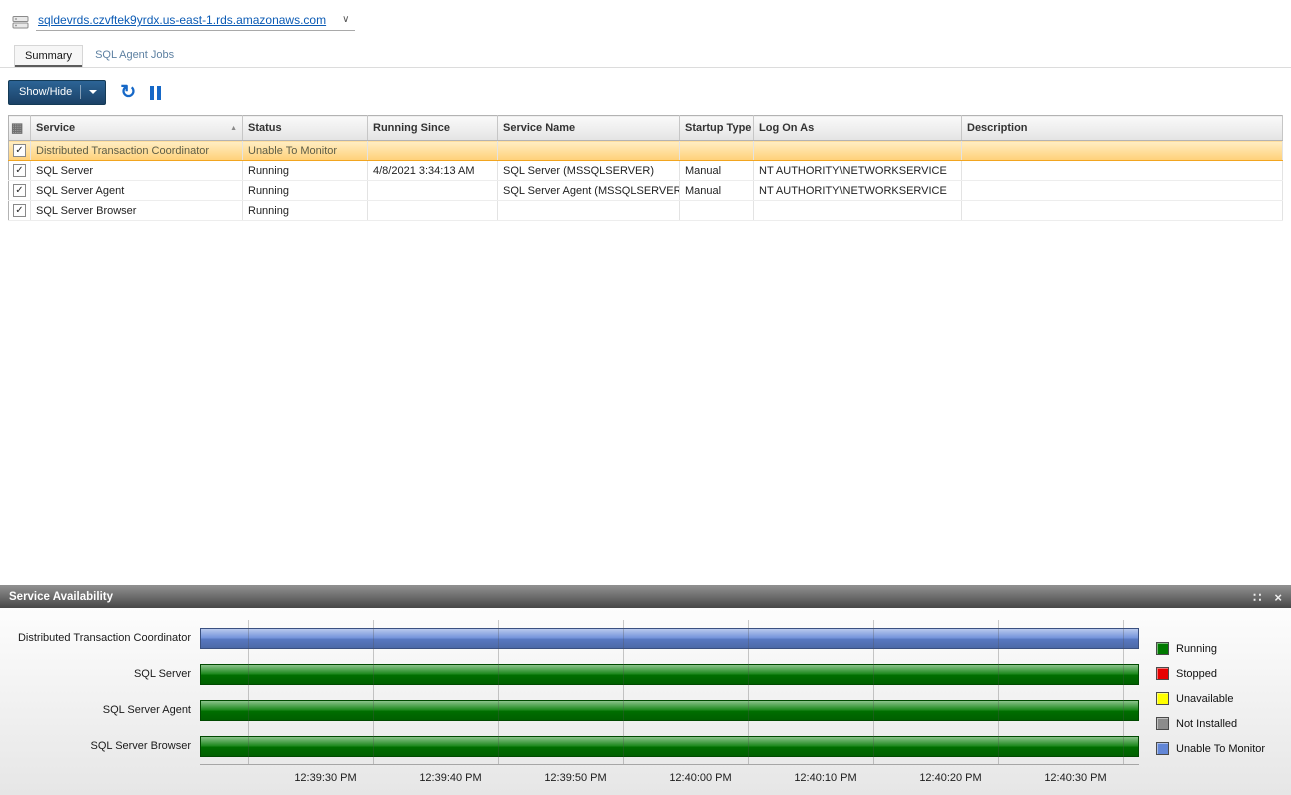  What do you see at coordinates (345, 20) in the screenshot?
I see `chevron-down-icon: ∨` at bounding box center [345, 20].